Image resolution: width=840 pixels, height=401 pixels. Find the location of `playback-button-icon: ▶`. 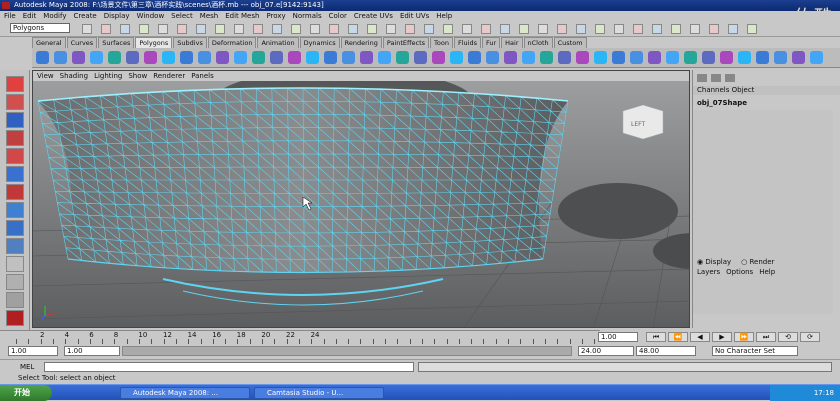

playback-button-icon: ▶ is located at coordinates (722, 337).